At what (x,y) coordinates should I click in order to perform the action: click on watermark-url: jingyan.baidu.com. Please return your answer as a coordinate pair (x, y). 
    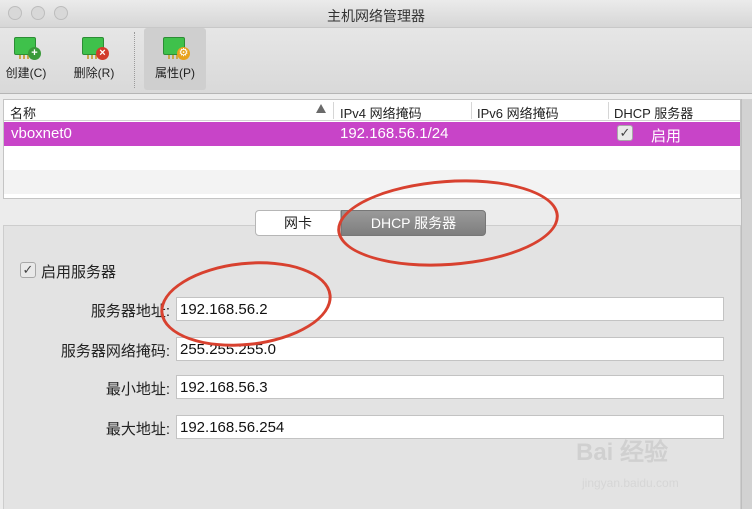
    Looking at the image, I should click on (630, 483).